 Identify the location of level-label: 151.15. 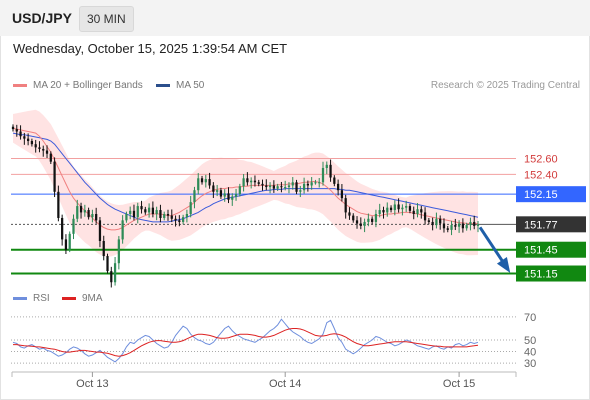
(541, 275).